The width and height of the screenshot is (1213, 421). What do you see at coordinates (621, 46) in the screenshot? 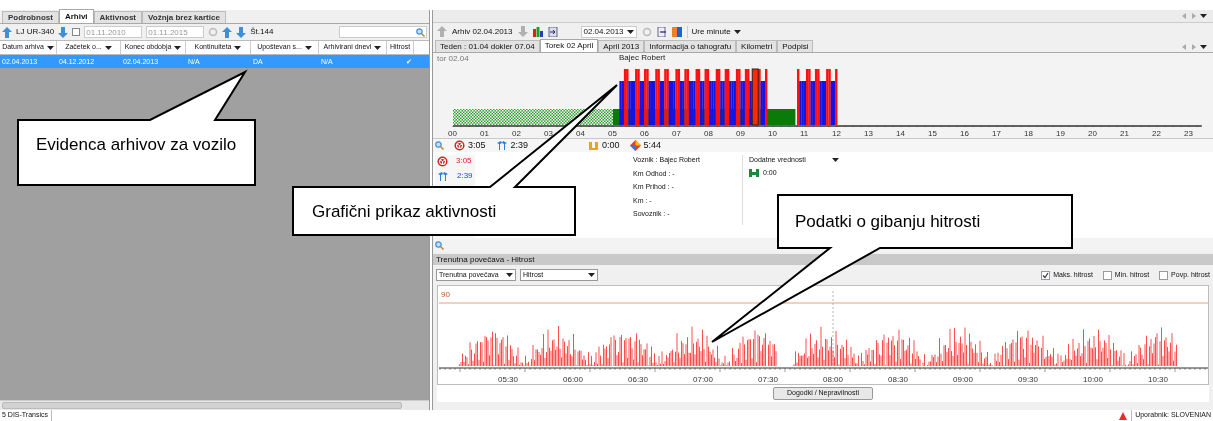
I see `tab: April 2013` at bounding box center [621, 46].